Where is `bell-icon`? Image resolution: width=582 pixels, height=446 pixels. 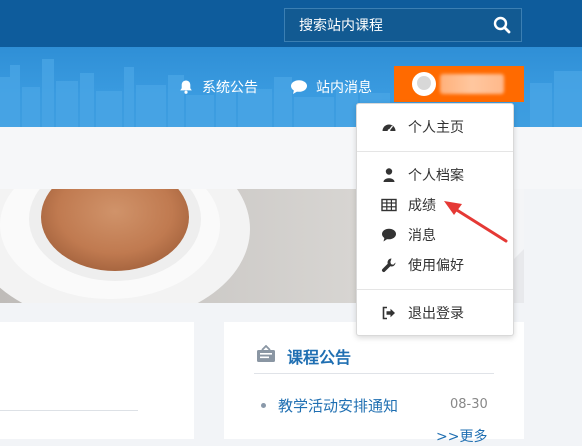
bell-icon is located at coordinates (186, 87).